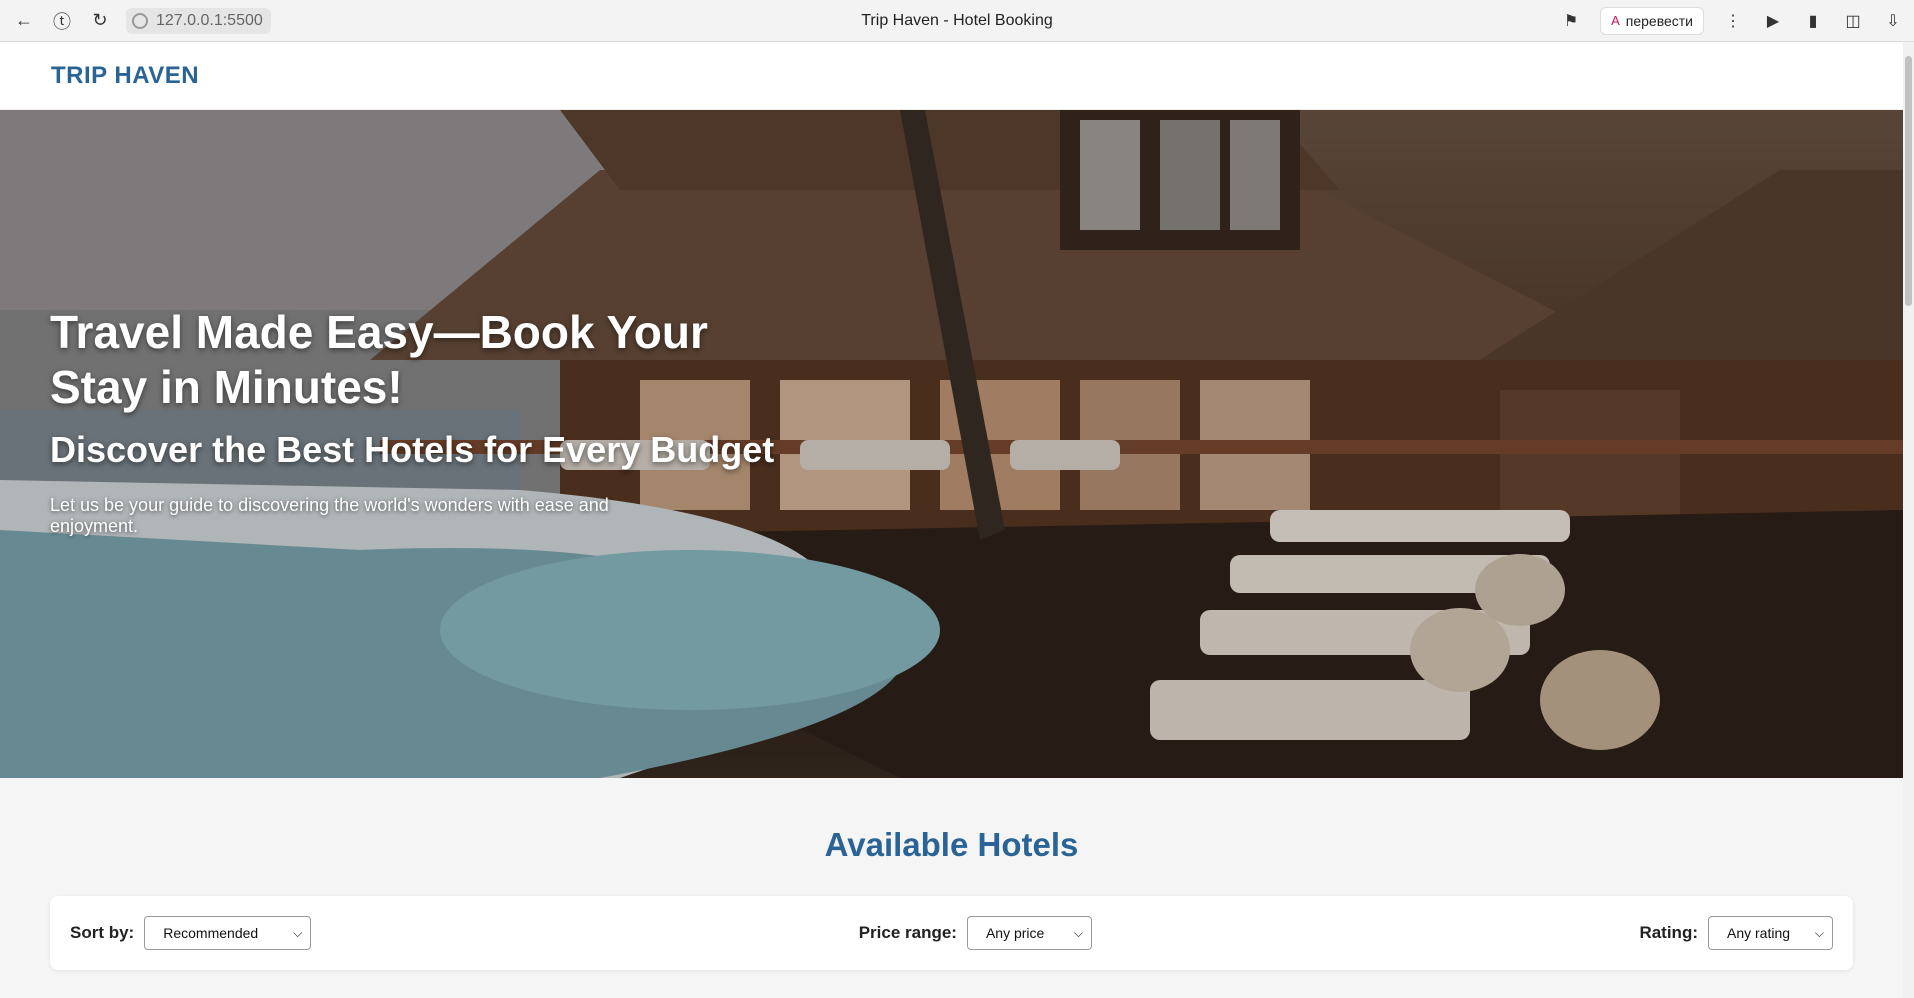  I want to click on page-scrollbar, so click(1908, 520).